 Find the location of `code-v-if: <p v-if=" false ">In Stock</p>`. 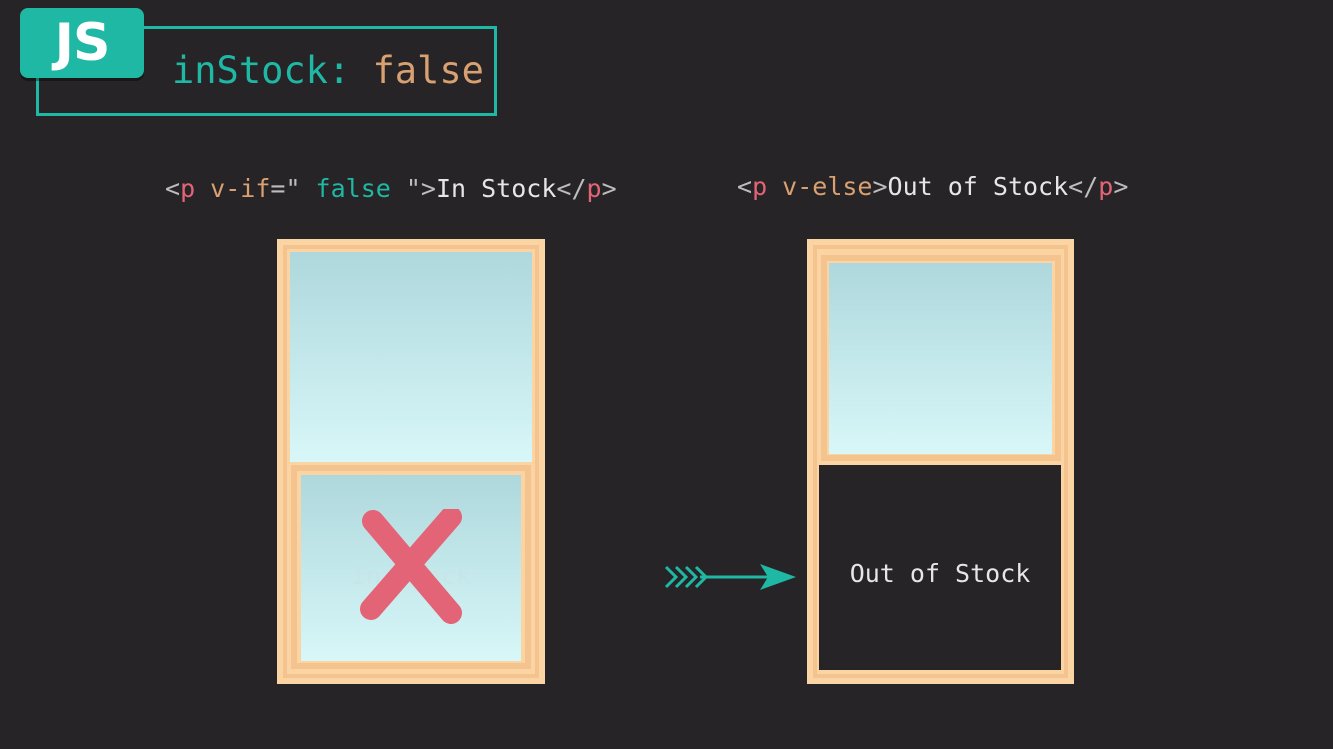

code-v-if: <p v-if=" false ">In Stock</p> is located at coordinates (391, 189).